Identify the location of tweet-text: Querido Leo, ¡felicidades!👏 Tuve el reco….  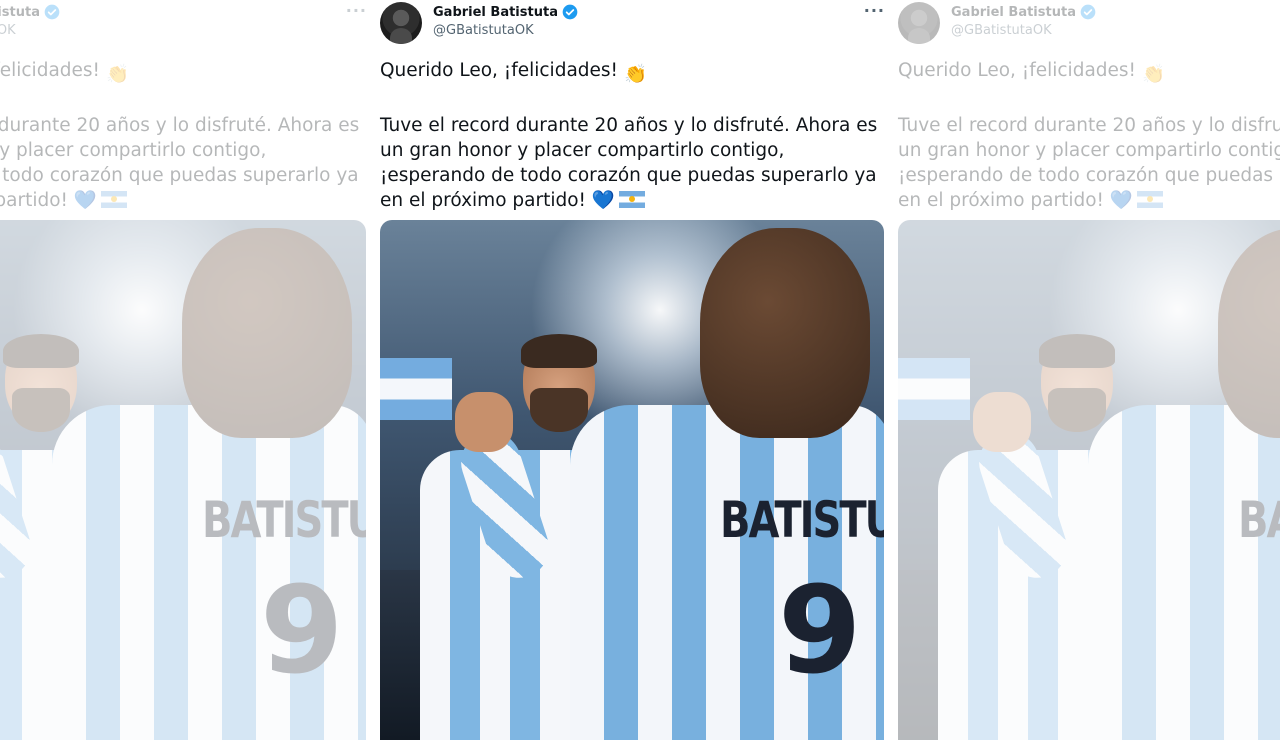
(1089, 148).